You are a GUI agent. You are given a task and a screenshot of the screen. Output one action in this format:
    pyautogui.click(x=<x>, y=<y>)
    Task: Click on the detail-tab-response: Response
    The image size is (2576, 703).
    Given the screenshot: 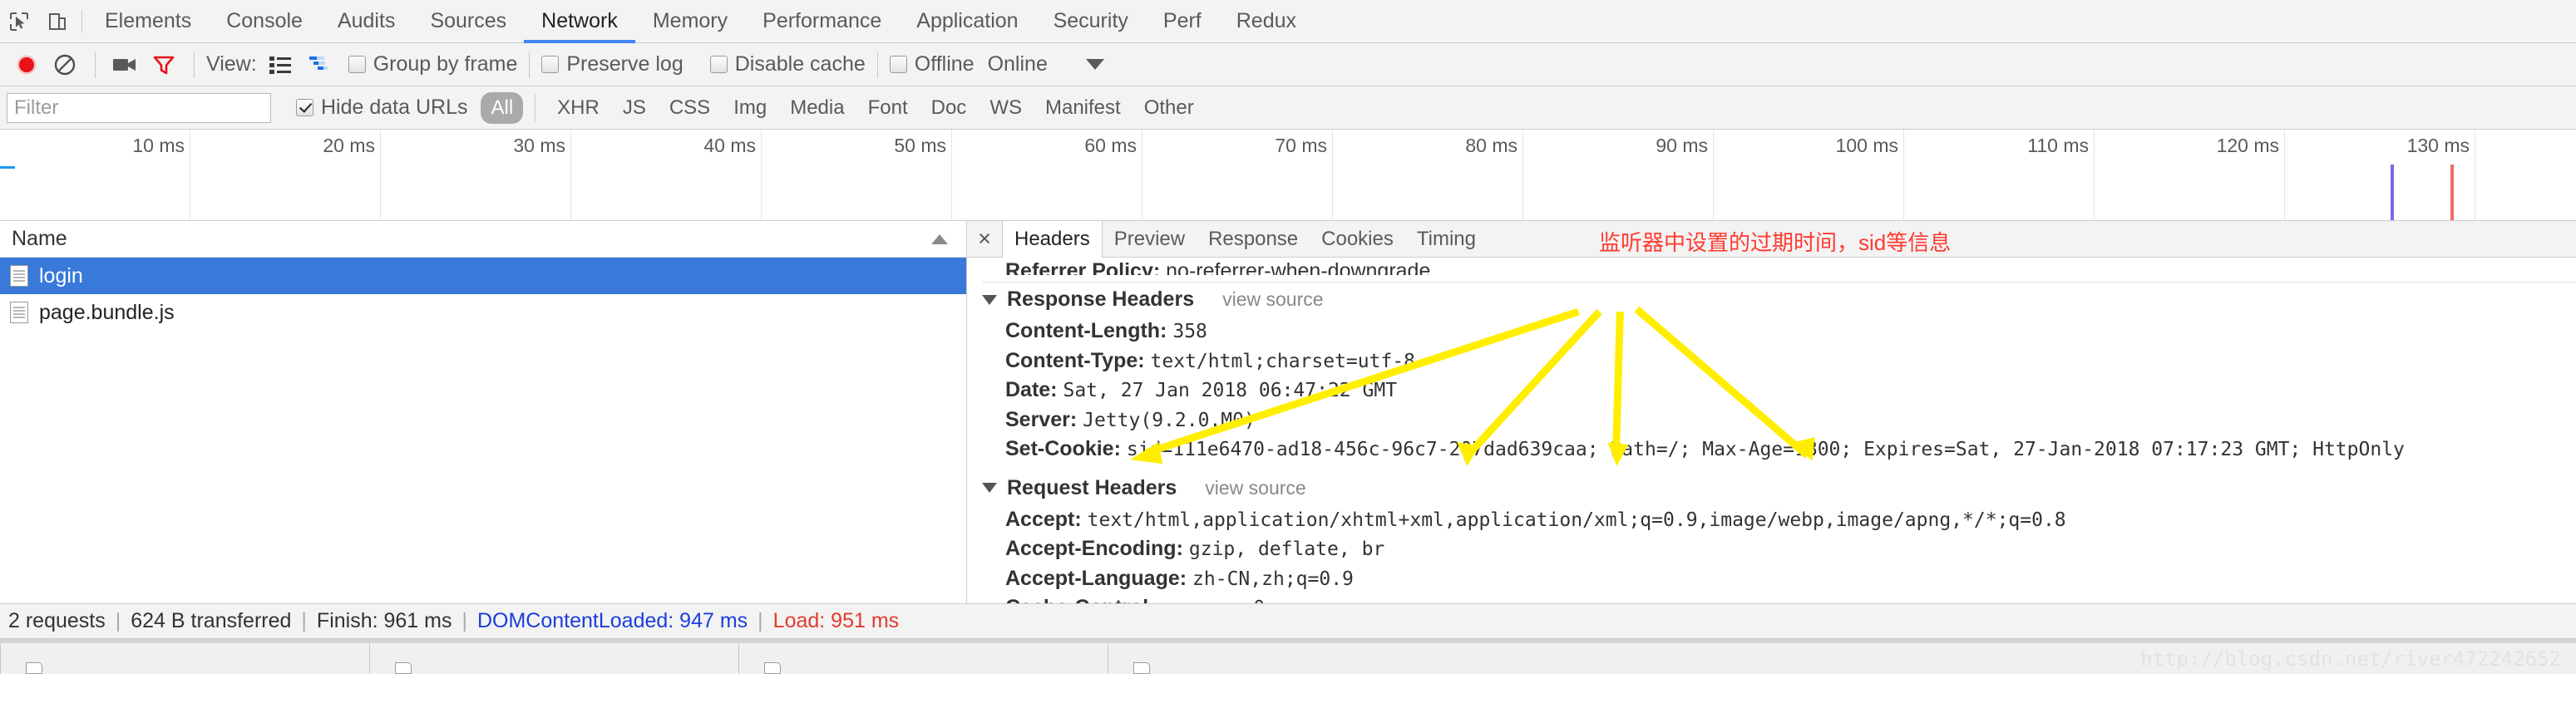 What is the action you would take?
    pyautogui.click(x=1253, y=239)
    